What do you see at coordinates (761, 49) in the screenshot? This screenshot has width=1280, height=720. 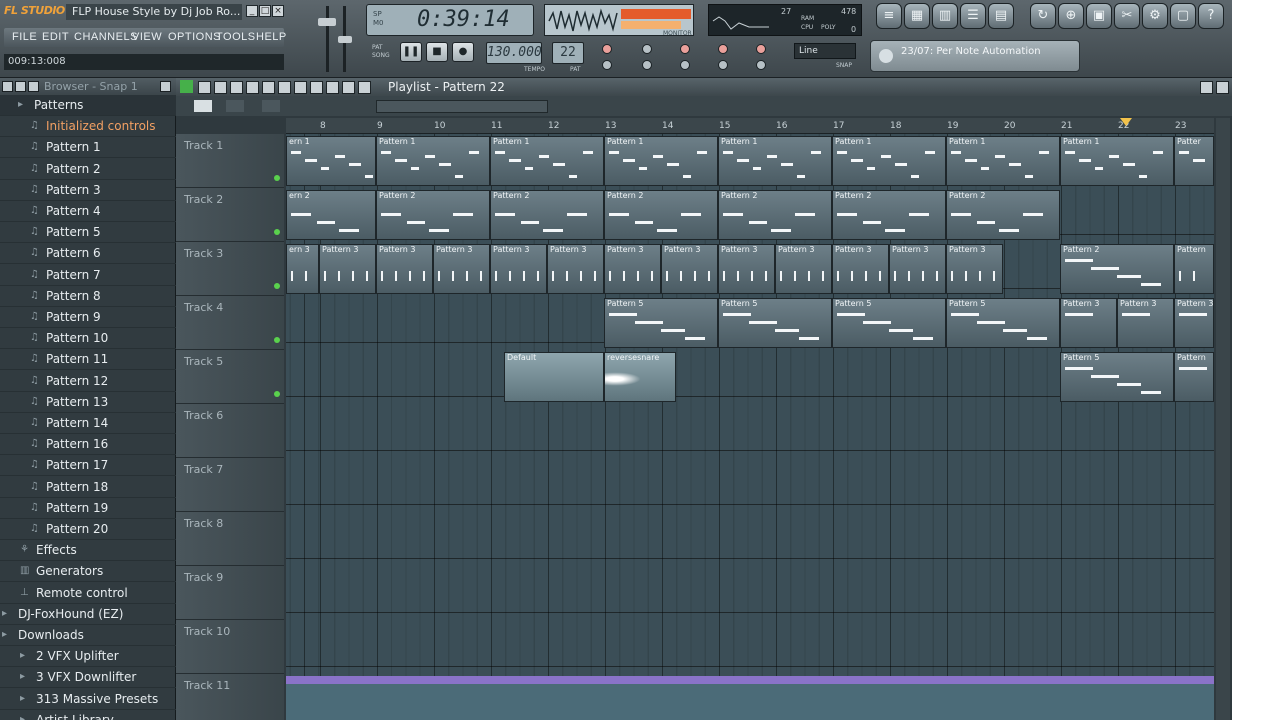 I see `loop-record-toggle` at bounding box center [761, 49].